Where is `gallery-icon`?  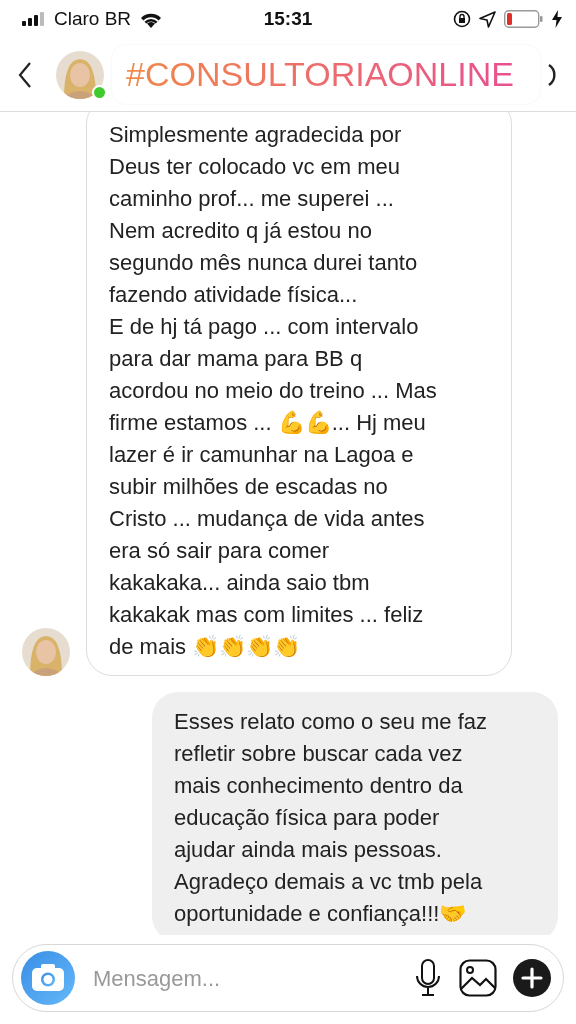
gallery-icon is located at coordinates (478, 978).